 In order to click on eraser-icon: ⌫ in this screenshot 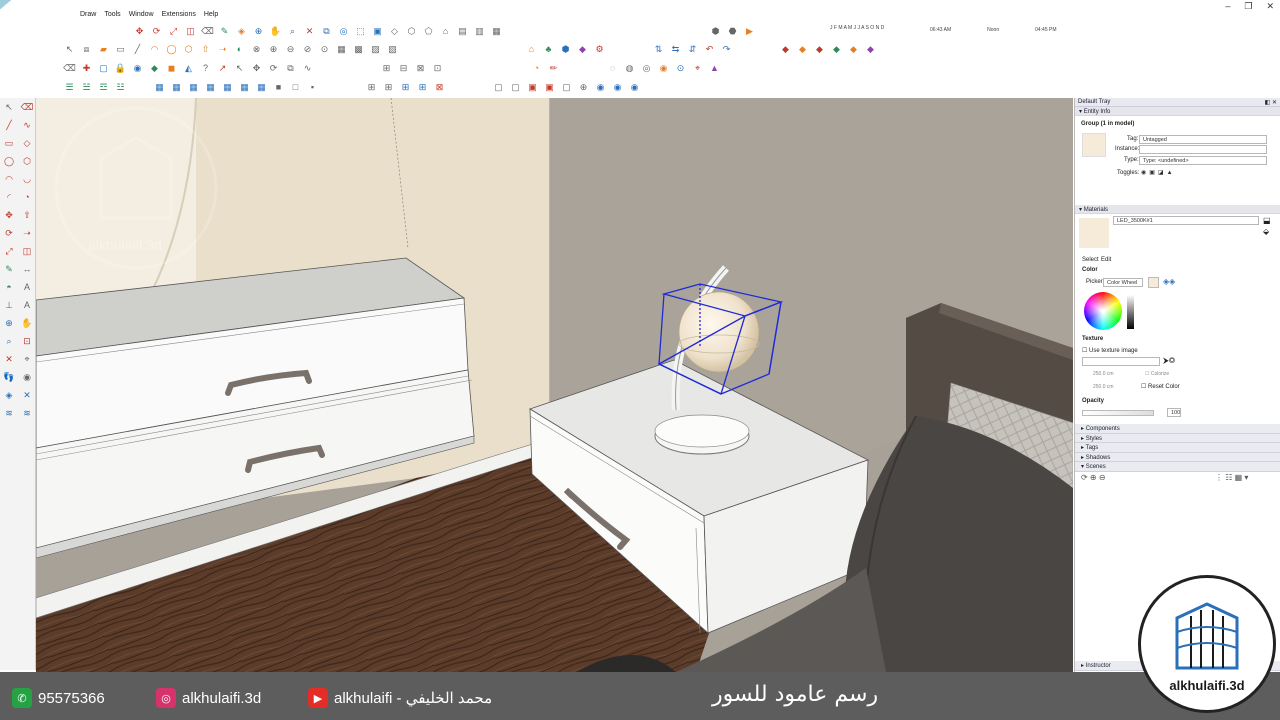, I will do `click(27, 107)`.